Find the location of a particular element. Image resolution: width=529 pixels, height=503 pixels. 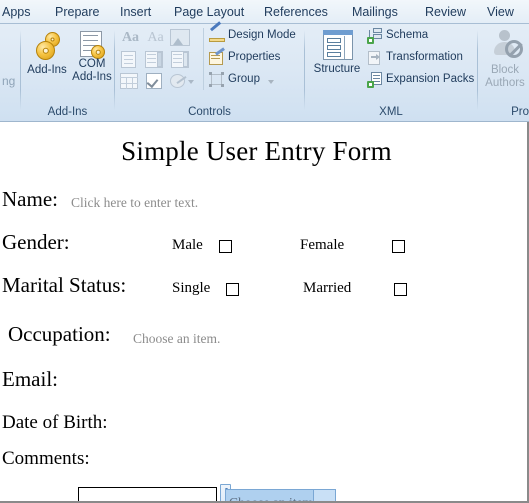

com-add-ins-button: COM Add-Ins is located at coordinates (92, 59).